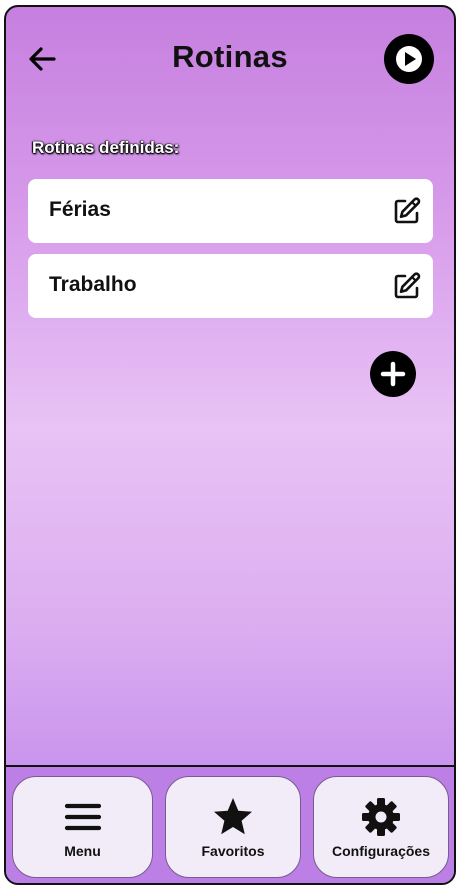 The height and width of the screenshot is (891, 460). I want to click on gear-icon, so click(381, 817).